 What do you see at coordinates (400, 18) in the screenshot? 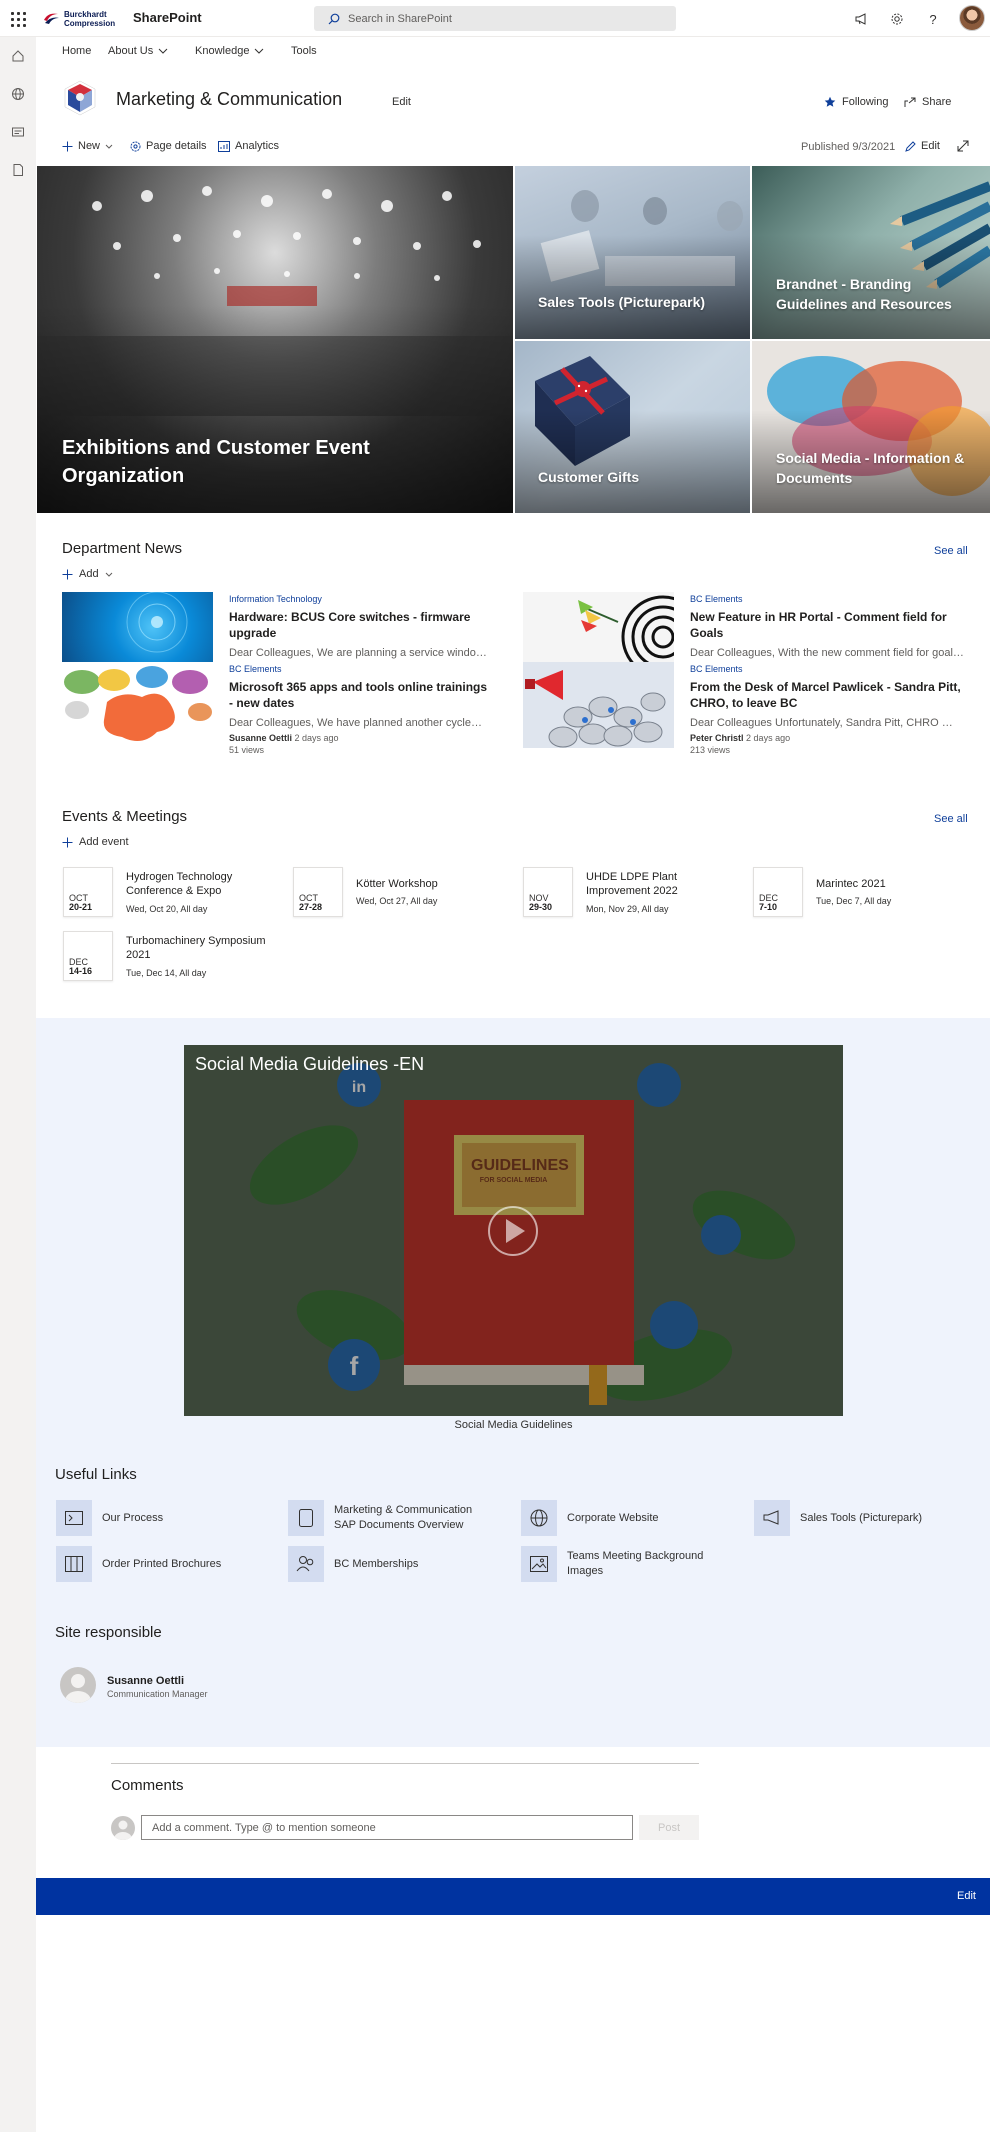
I see `search-placeholder: Search in SharePoint` at bounding box center [400, 18].